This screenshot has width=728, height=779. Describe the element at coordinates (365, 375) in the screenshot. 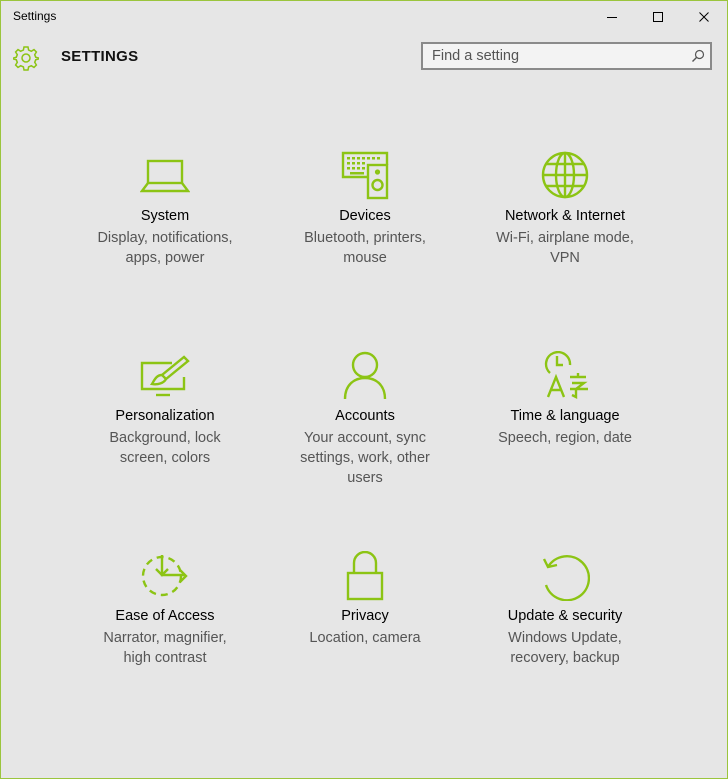

I see `person-icon` at that location.